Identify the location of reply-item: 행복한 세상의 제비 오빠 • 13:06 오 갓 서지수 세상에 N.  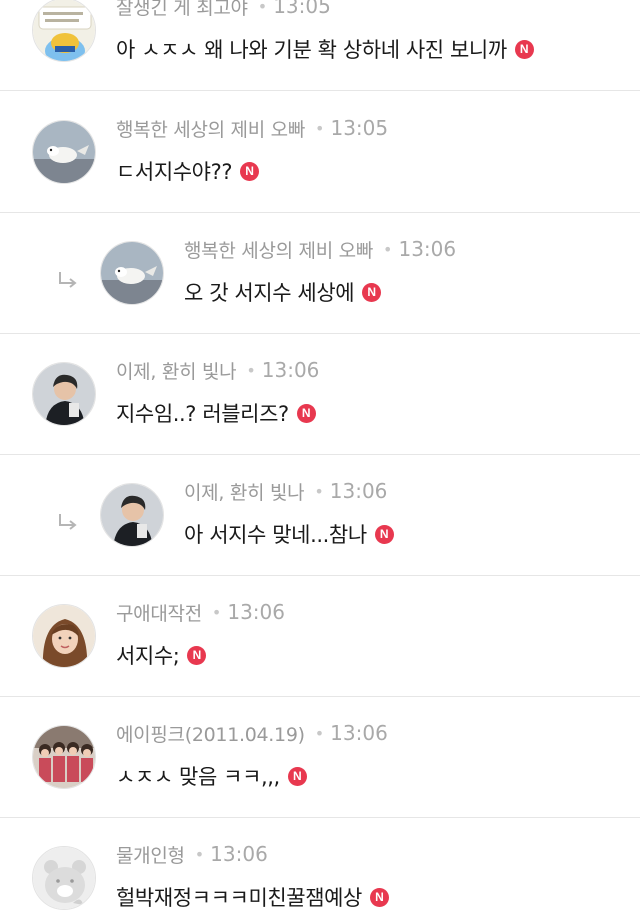
(320, 273).